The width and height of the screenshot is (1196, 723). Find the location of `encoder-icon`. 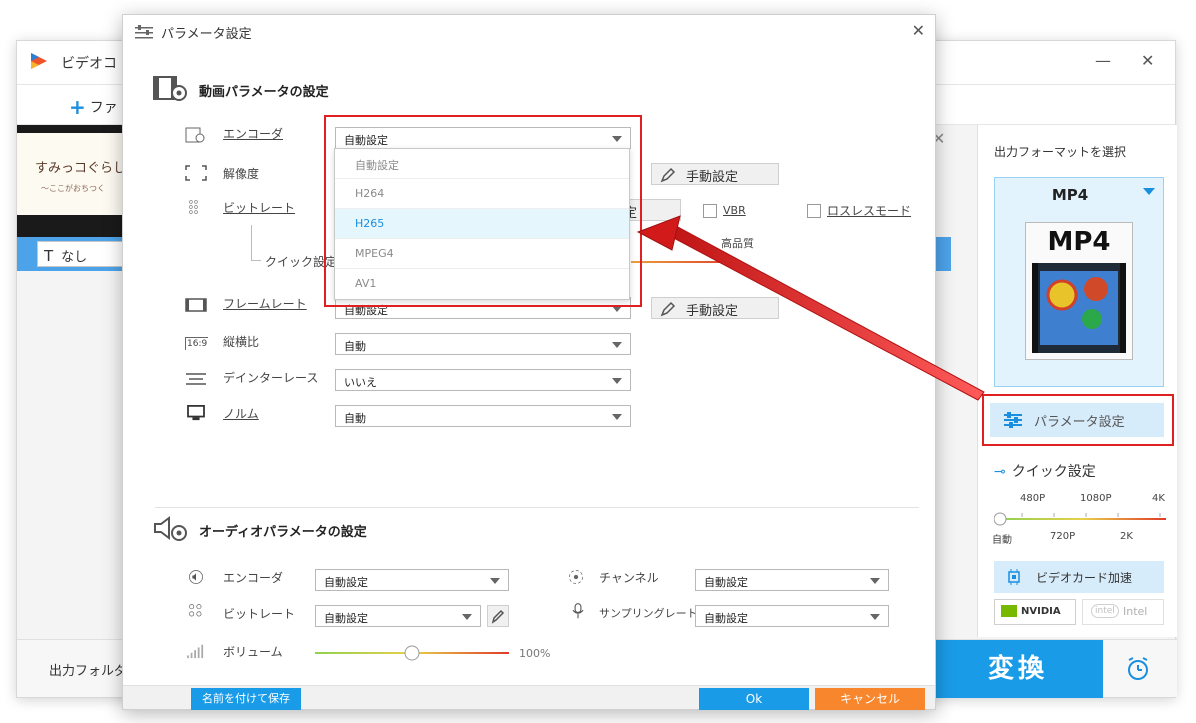

encoder-icon is located at coordinates (195, 135).